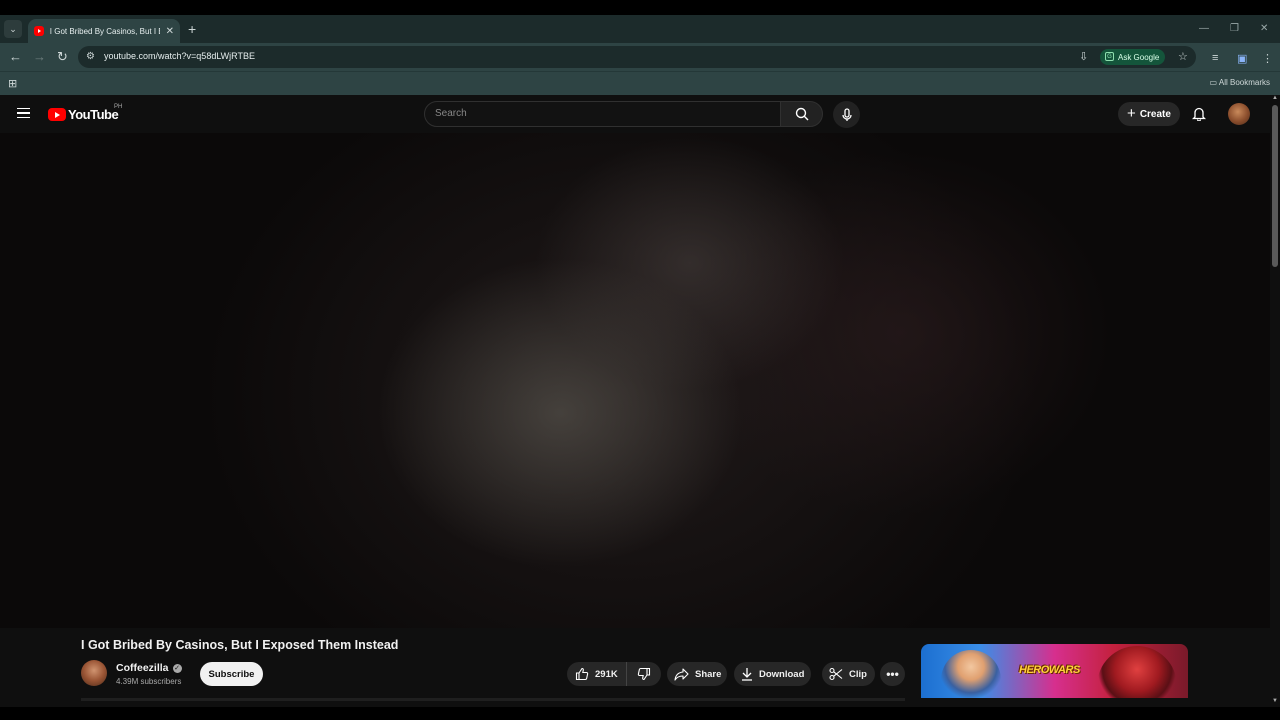 The width and height of the screenshot is (1280, 720). Describe the element at coordinates (39, 31) in the screenshot. I see `youtube-favicon-icon` at that location.